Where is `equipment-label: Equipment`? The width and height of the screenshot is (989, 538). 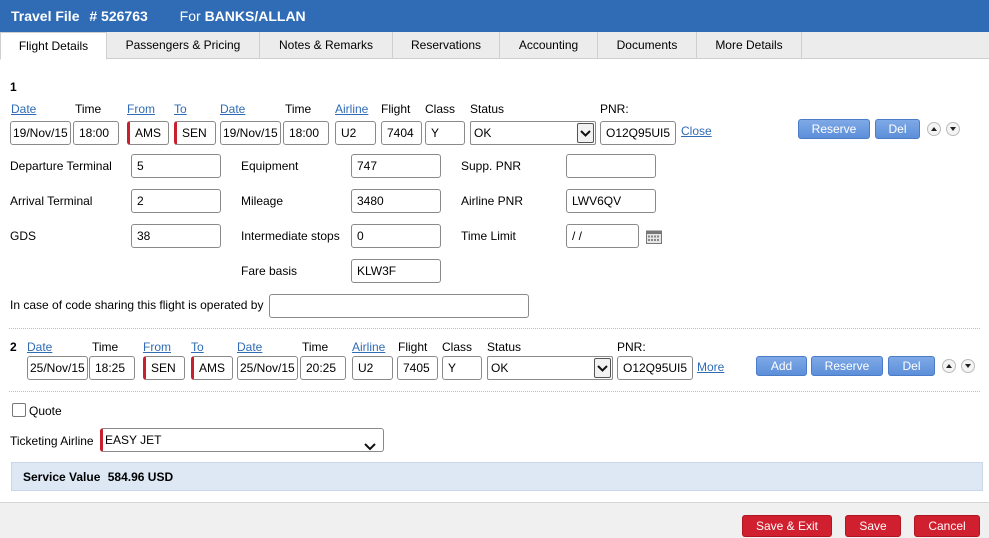 equipment-label: Equipment is located at coordinates (270, 166).